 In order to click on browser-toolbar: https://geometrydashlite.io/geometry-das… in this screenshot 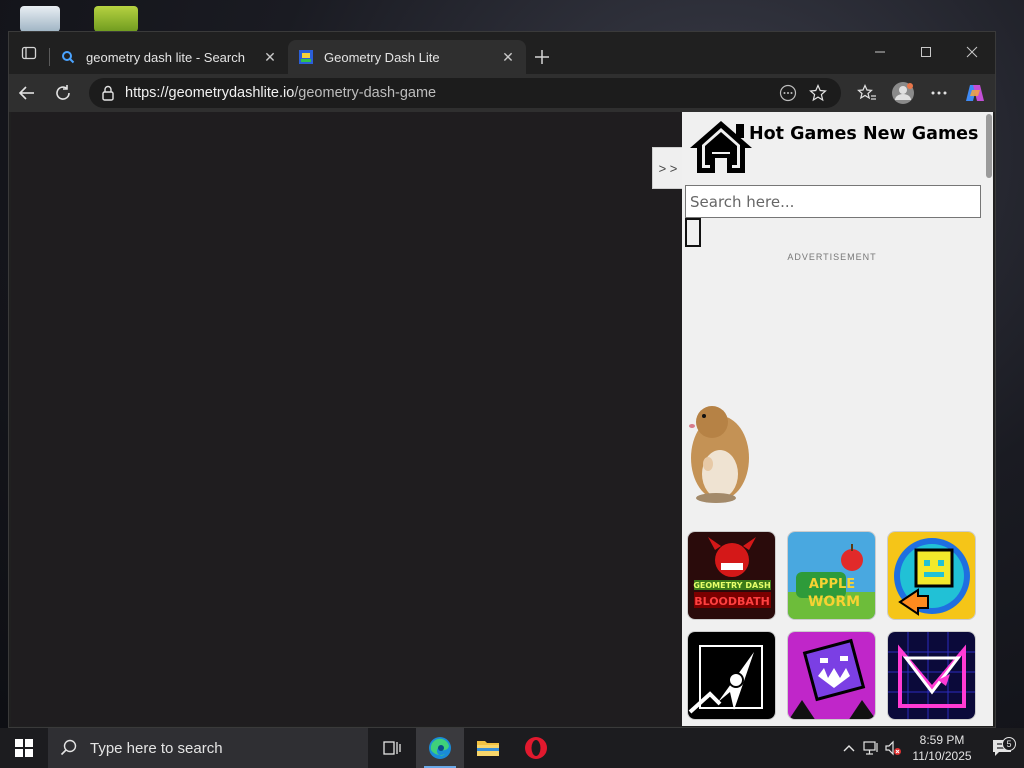, I will do `click(502, 93)`.